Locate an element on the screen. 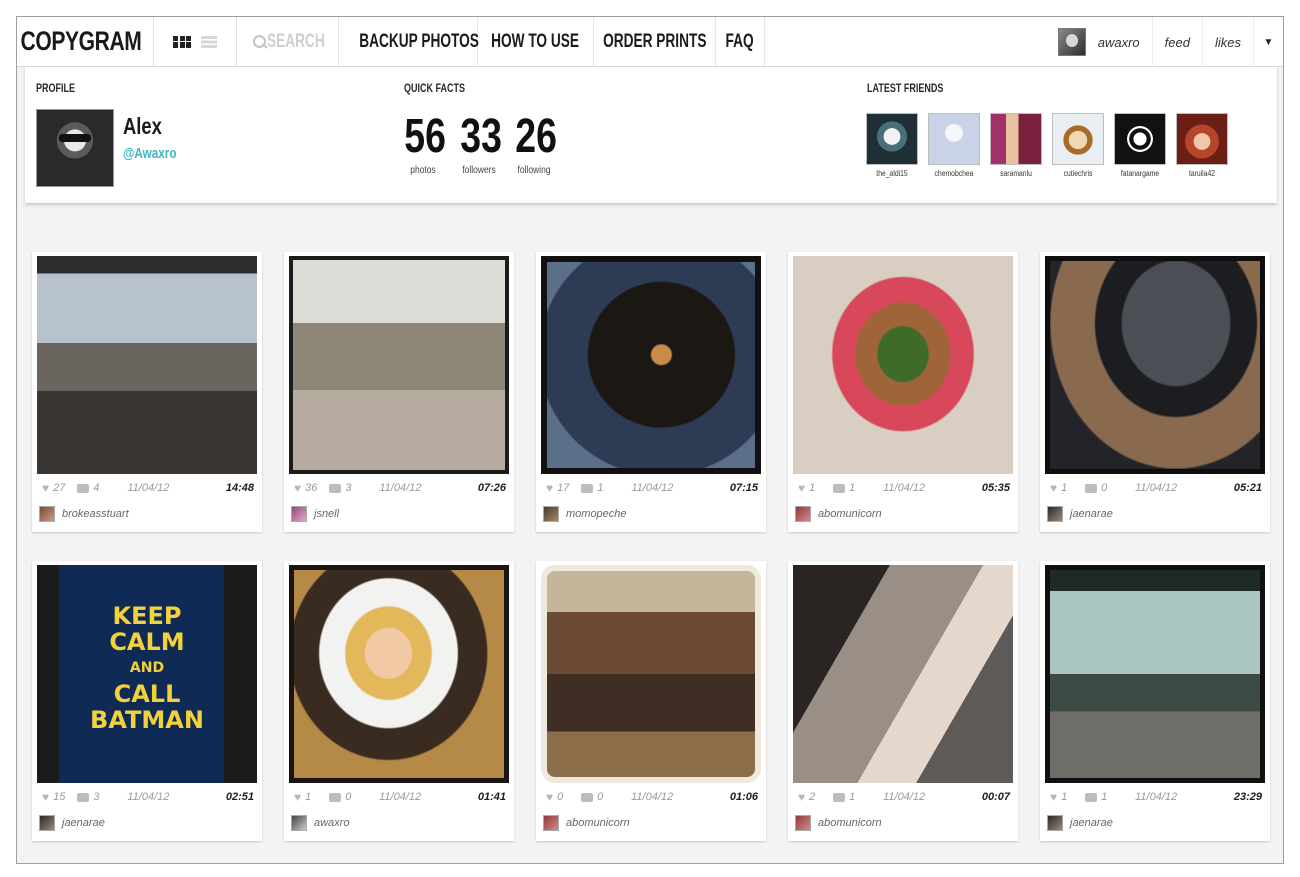 Image resolution: width=1300 pixels, height=877 pixels. photo-time: 07:15 is located at coordinates (743, 488).